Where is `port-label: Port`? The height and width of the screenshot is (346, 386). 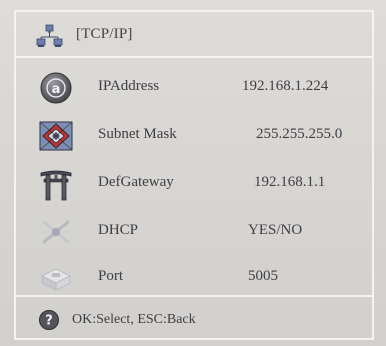
port-label: Port is located at coordinates (111, 276).